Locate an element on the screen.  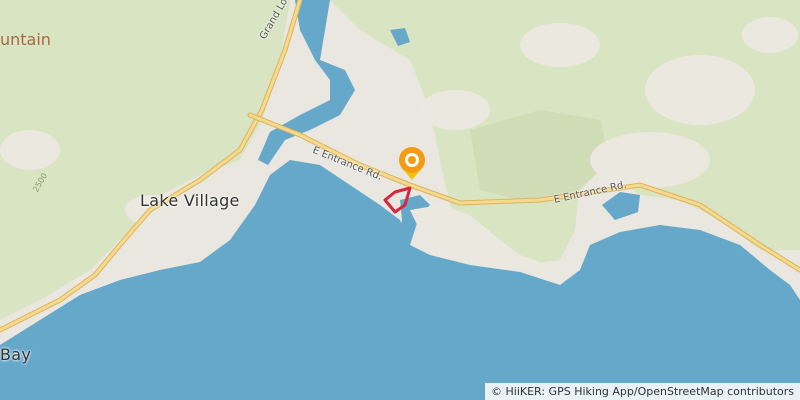
location-pin-icon is located at coordinates (412, 163).